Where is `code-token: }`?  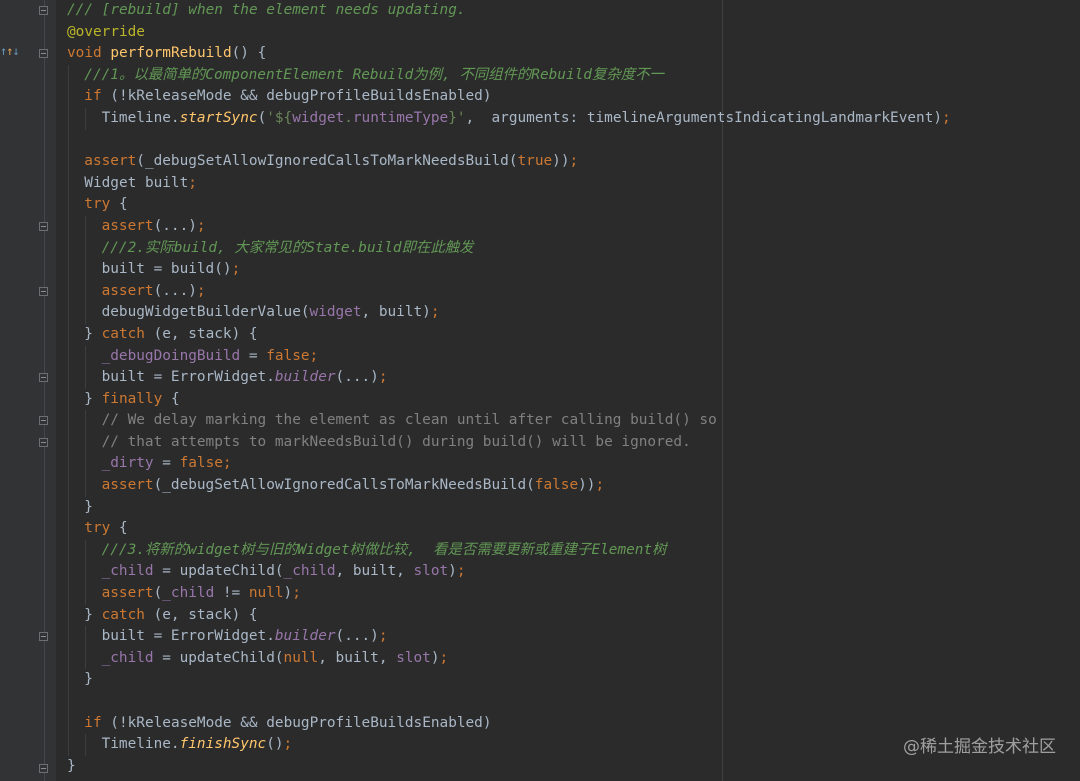
code-token: } is located at coordinates (71, 765).